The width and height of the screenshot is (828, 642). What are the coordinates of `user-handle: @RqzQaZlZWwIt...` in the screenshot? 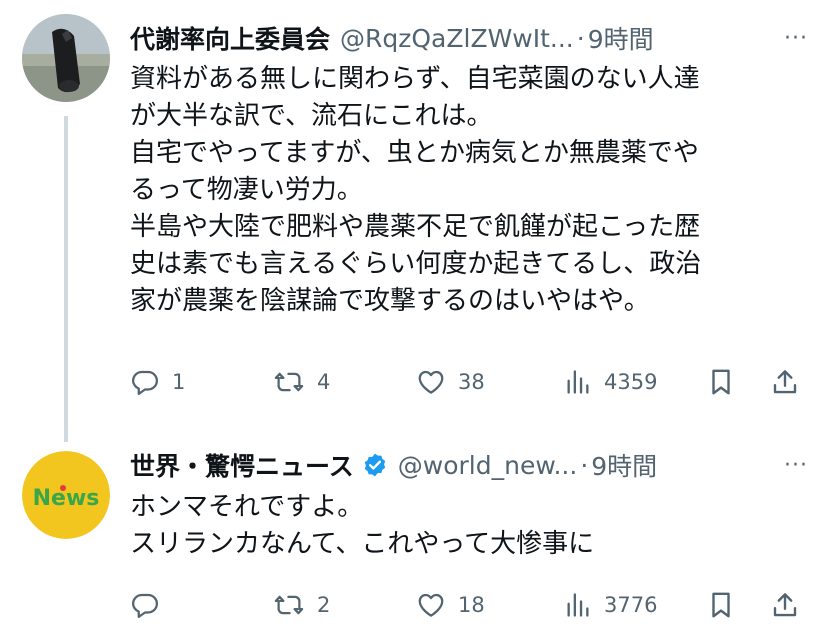 It's located at (457, 38).